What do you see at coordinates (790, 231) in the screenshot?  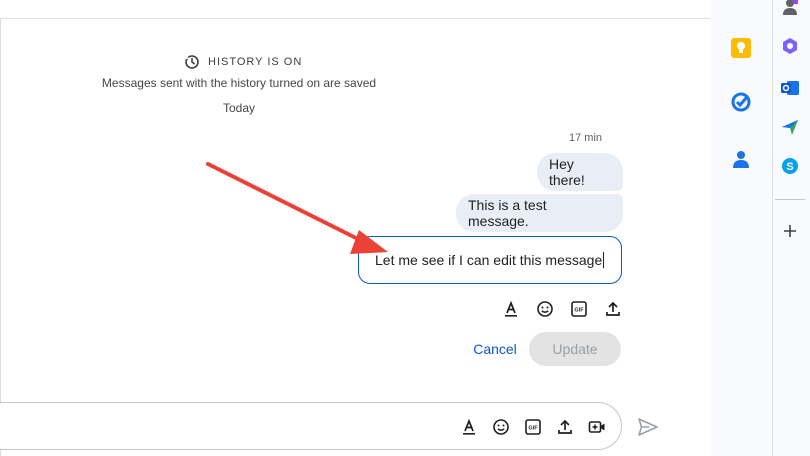 I see `add-icon` at bounding box center [790, 231].